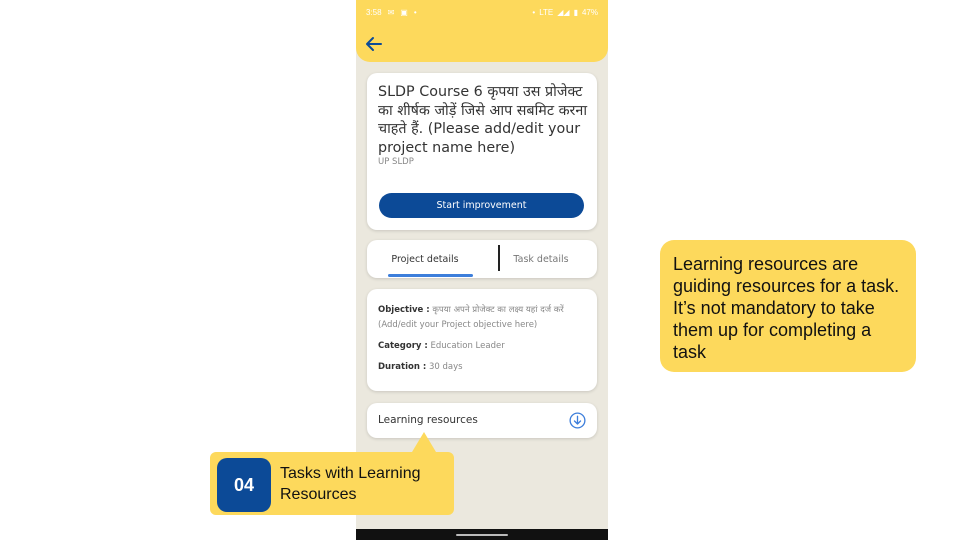 The width and height of the screenshot is (960, 540). Describe the element at coordinates (482, 12) in the screenshot. I see `status-bar: 3:58 ✉ ▣ • • LTE ◢◢ ▮ 47%` at that location.